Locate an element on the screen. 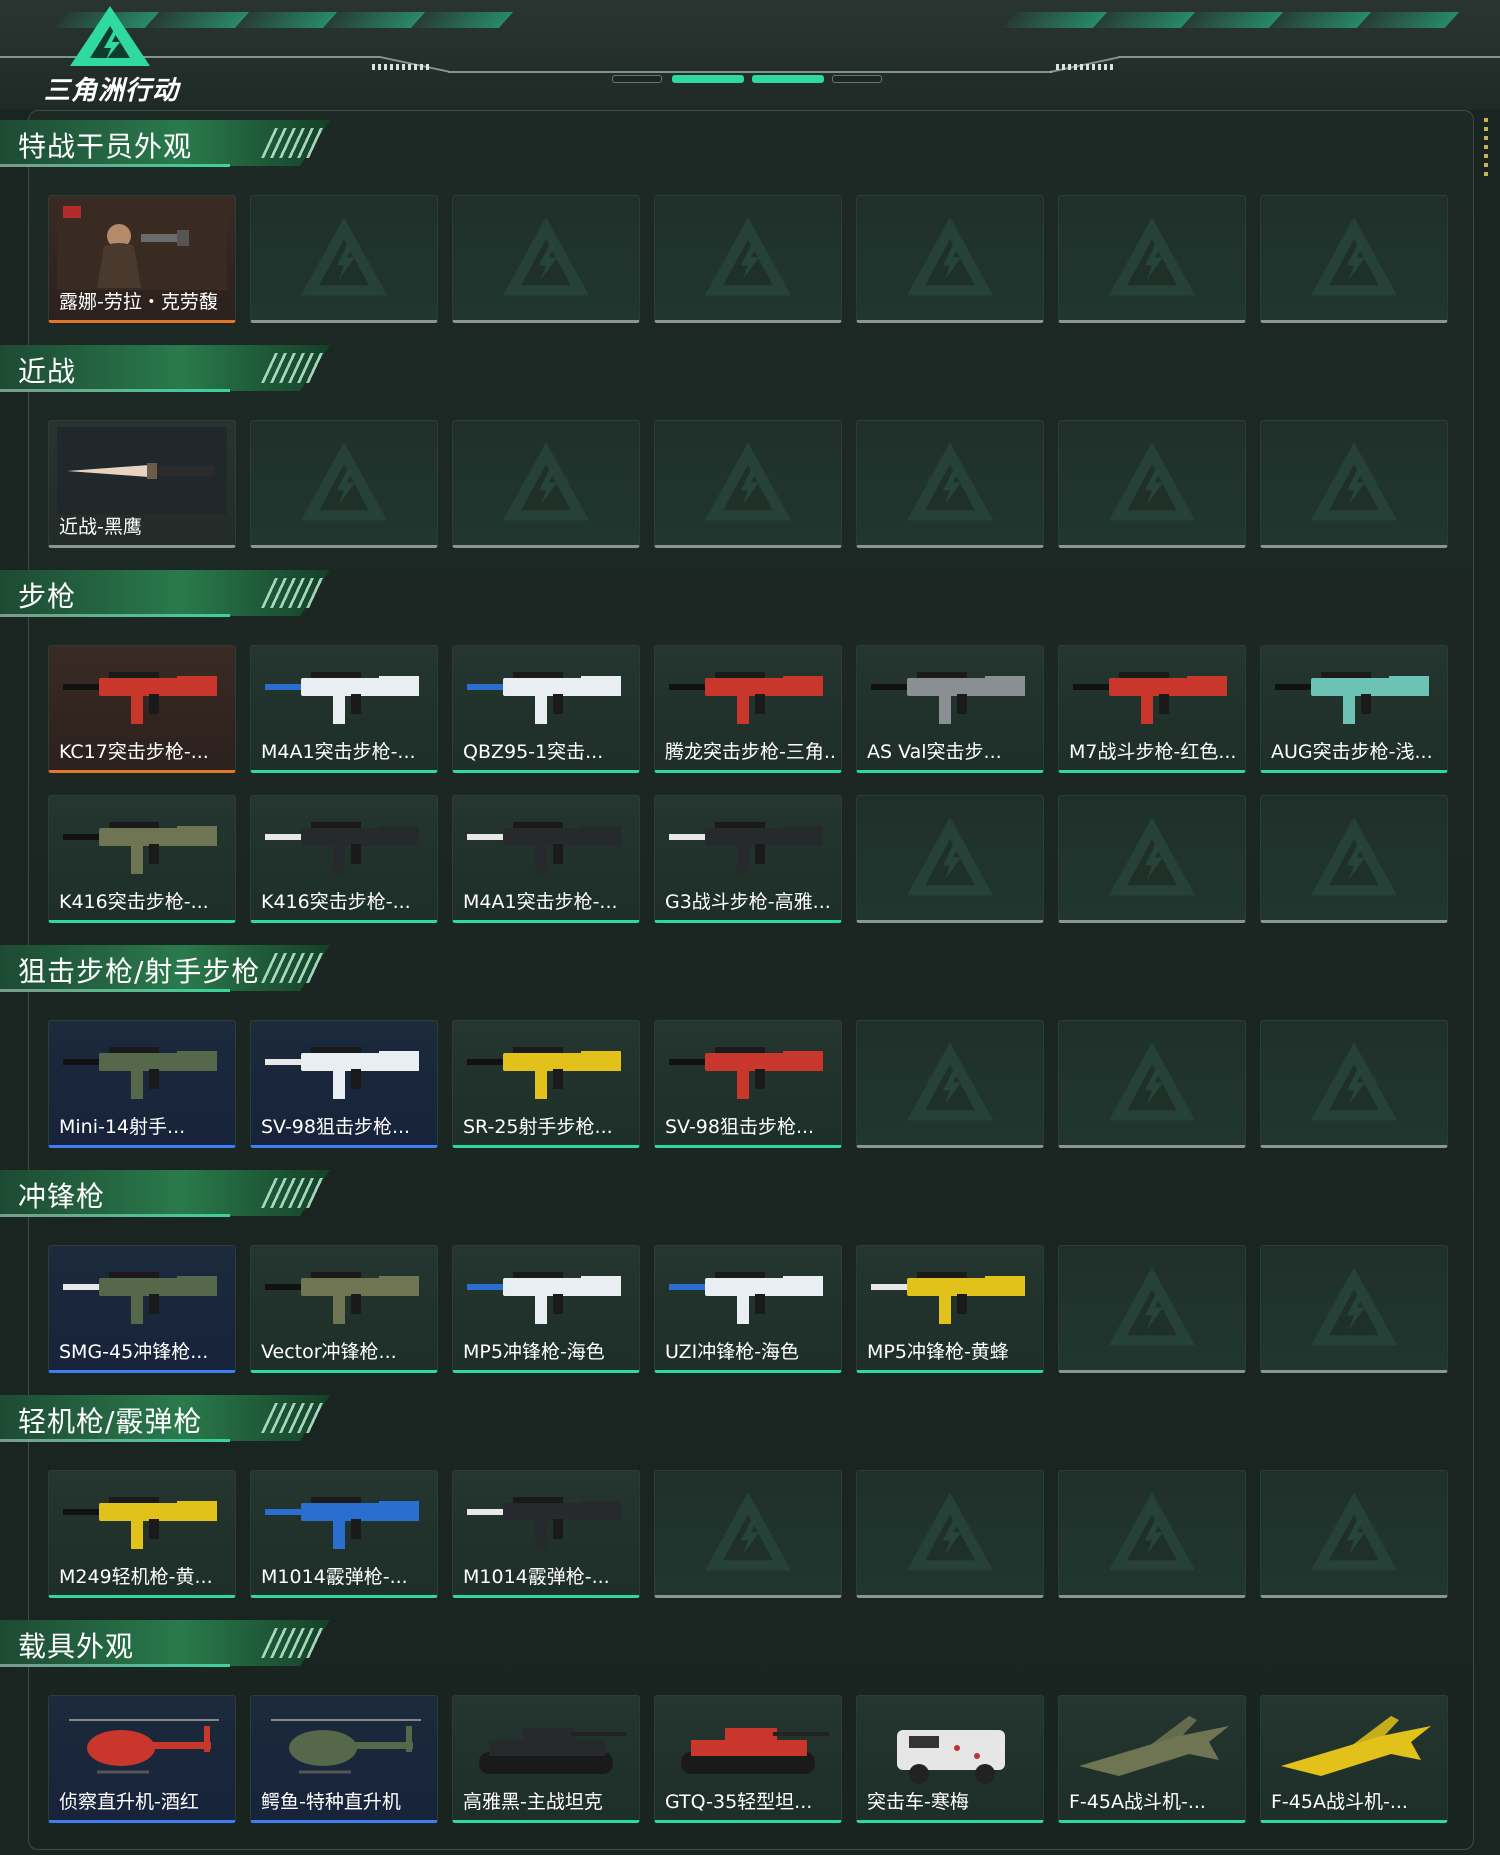 The width and height of the screenshot is (1500, 1855). collection-item-card: 鳄鱼-特种直升机 is located at coordinates (344, 1759).